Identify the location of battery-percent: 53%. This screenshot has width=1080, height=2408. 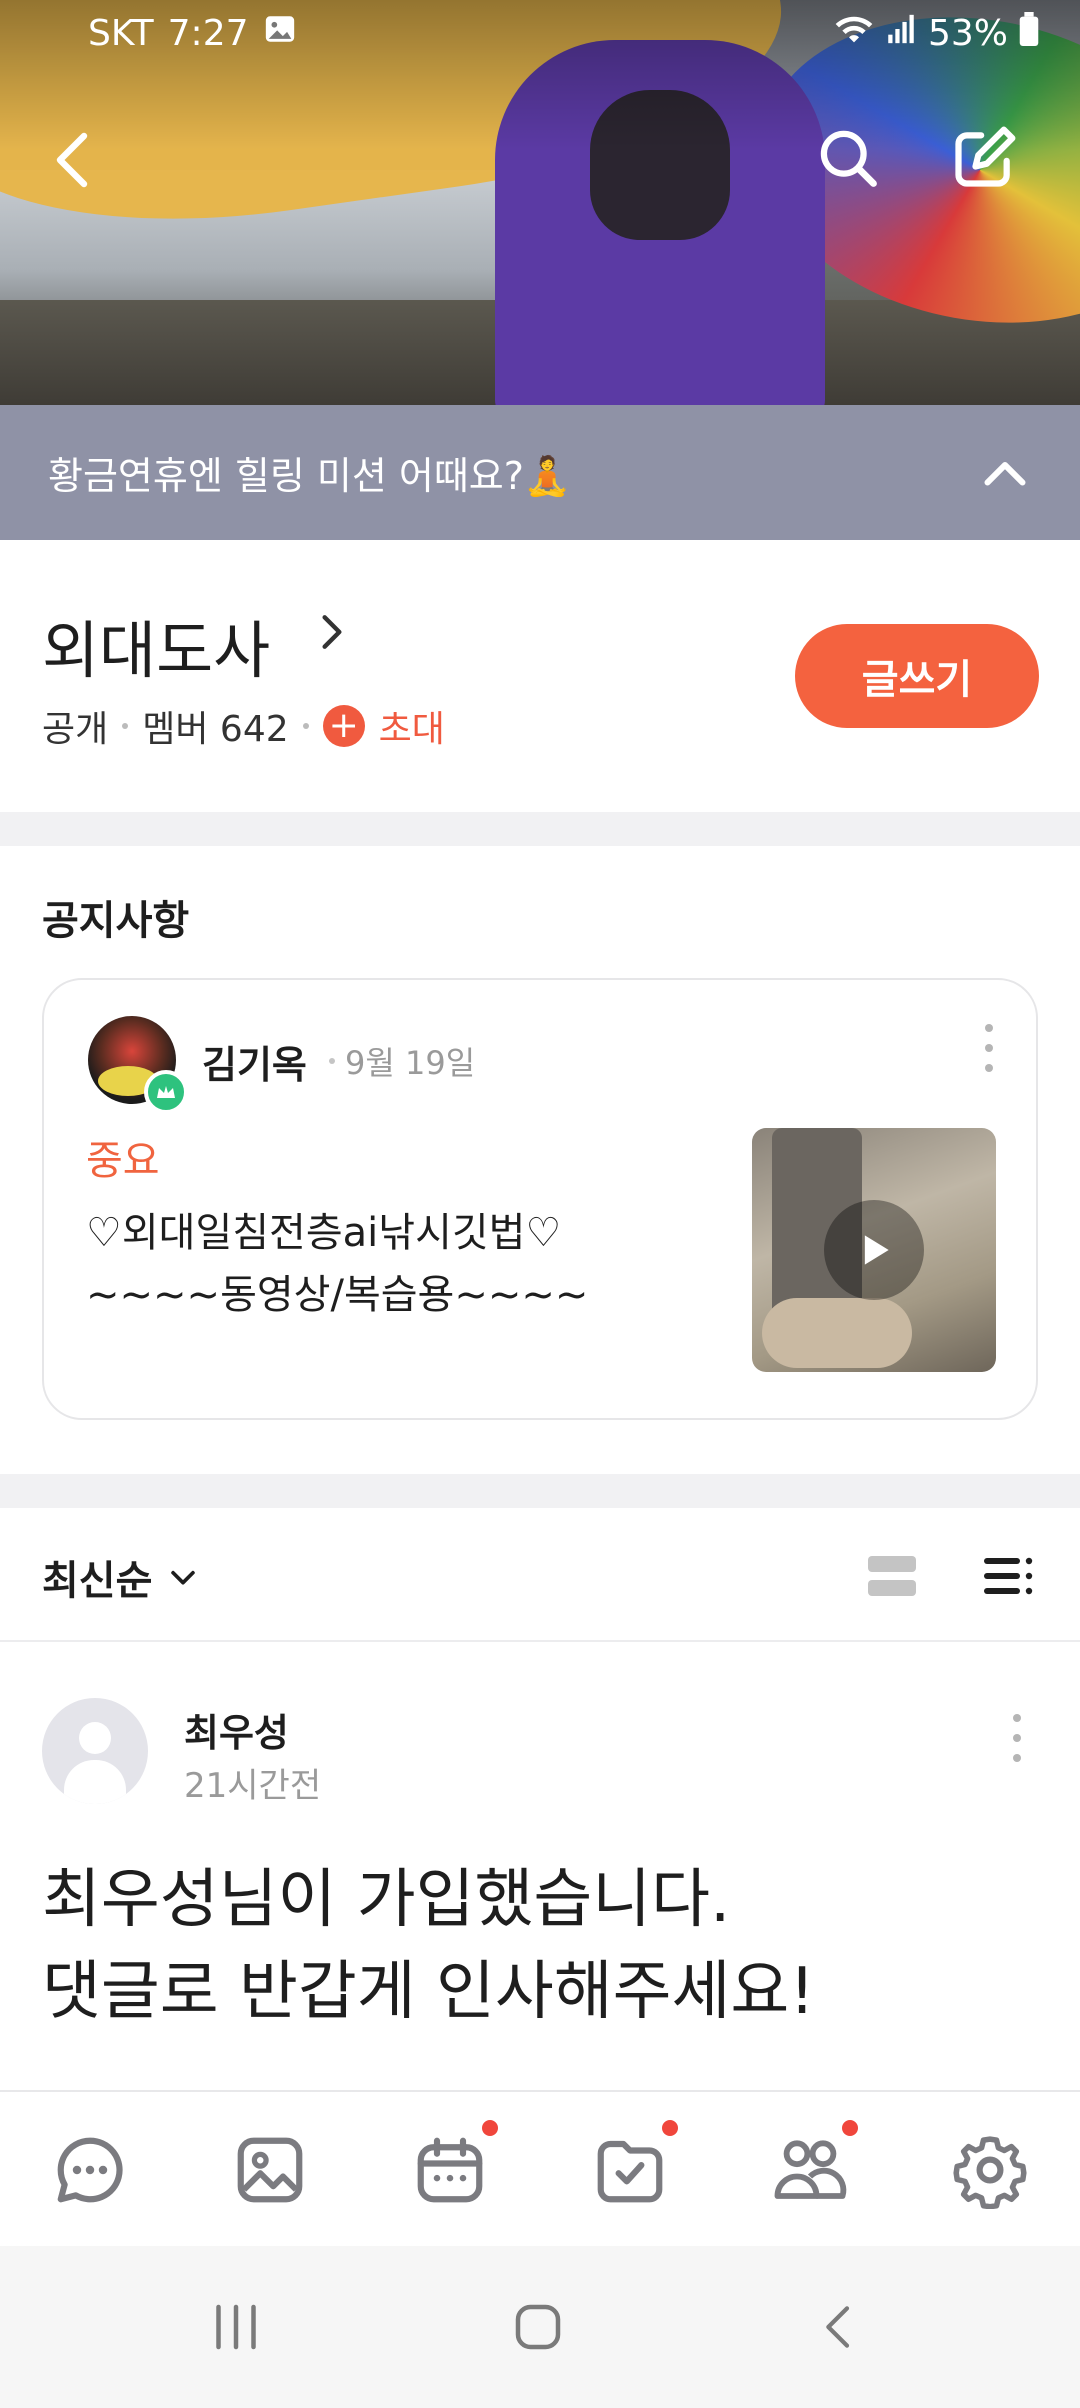
(967, 33).